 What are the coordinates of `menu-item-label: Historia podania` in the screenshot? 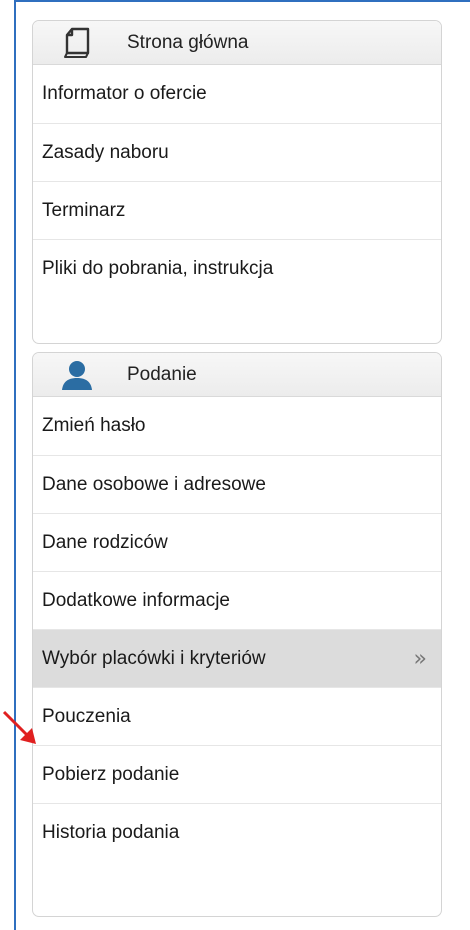 It's located at (111, 832).